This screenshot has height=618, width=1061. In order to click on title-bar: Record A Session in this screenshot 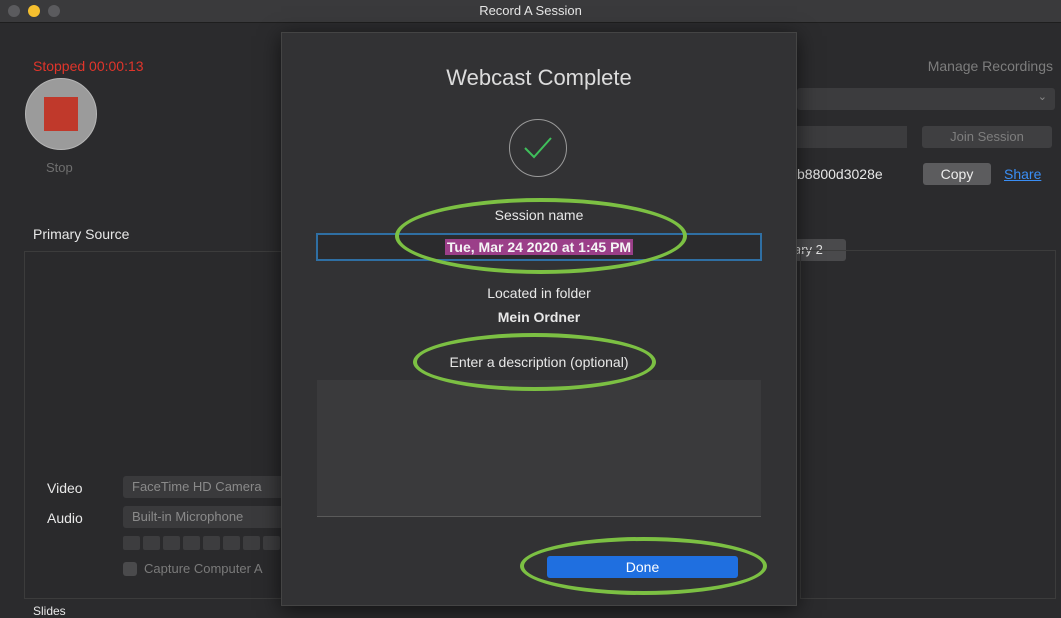, I will do `click(530, 11)`.